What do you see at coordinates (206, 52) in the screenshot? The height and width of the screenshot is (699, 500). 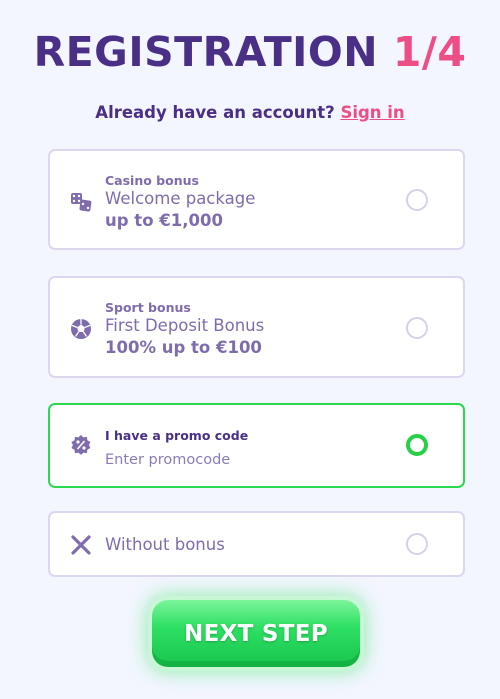 I see `title-text: REGISTRATION` at bounding box center [206, 52].